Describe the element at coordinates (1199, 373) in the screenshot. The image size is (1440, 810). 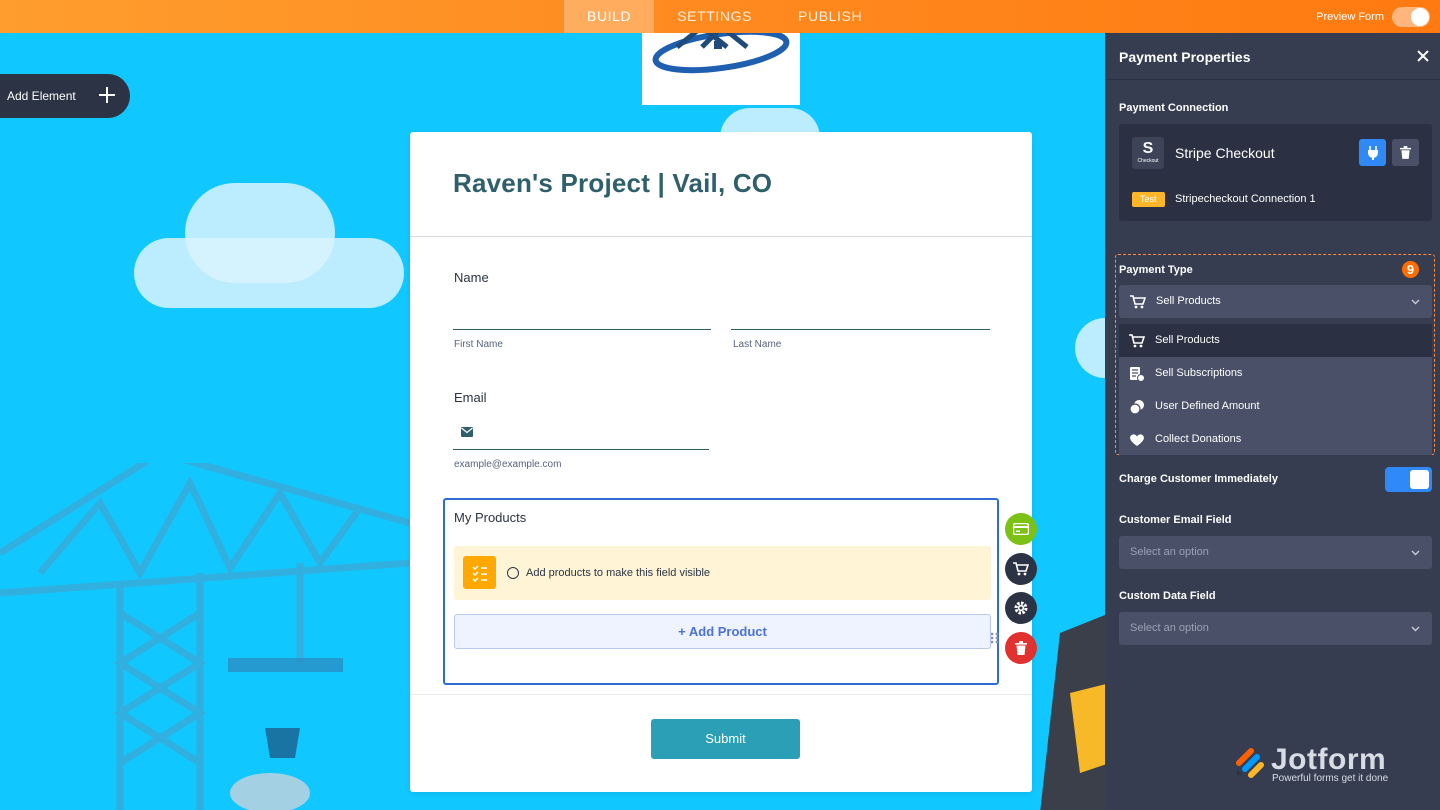
I see `option-label: Sell Subscriptions` at that location.